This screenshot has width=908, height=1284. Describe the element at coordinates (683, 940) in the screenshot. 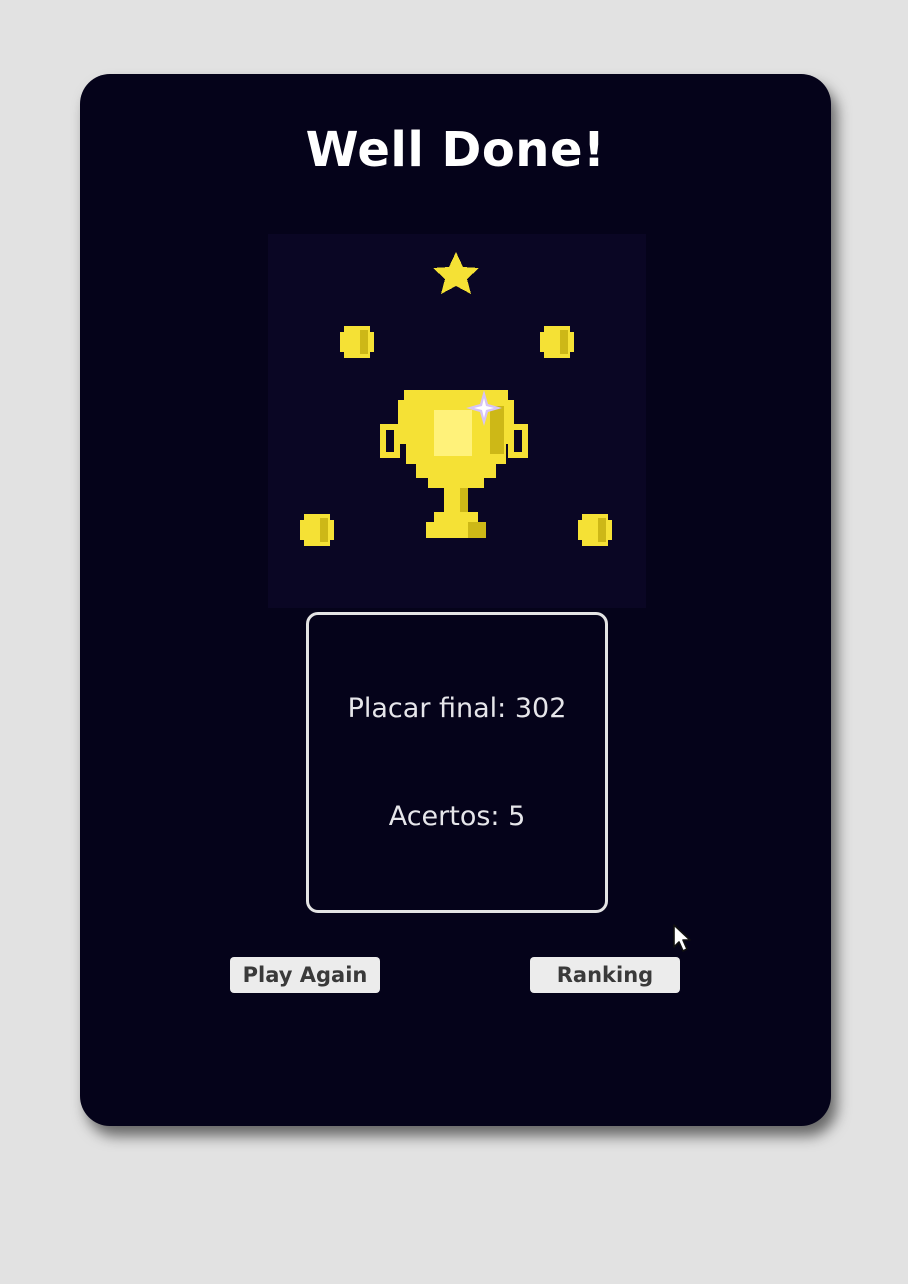

I see `mouse-cursor-icon` at that location.